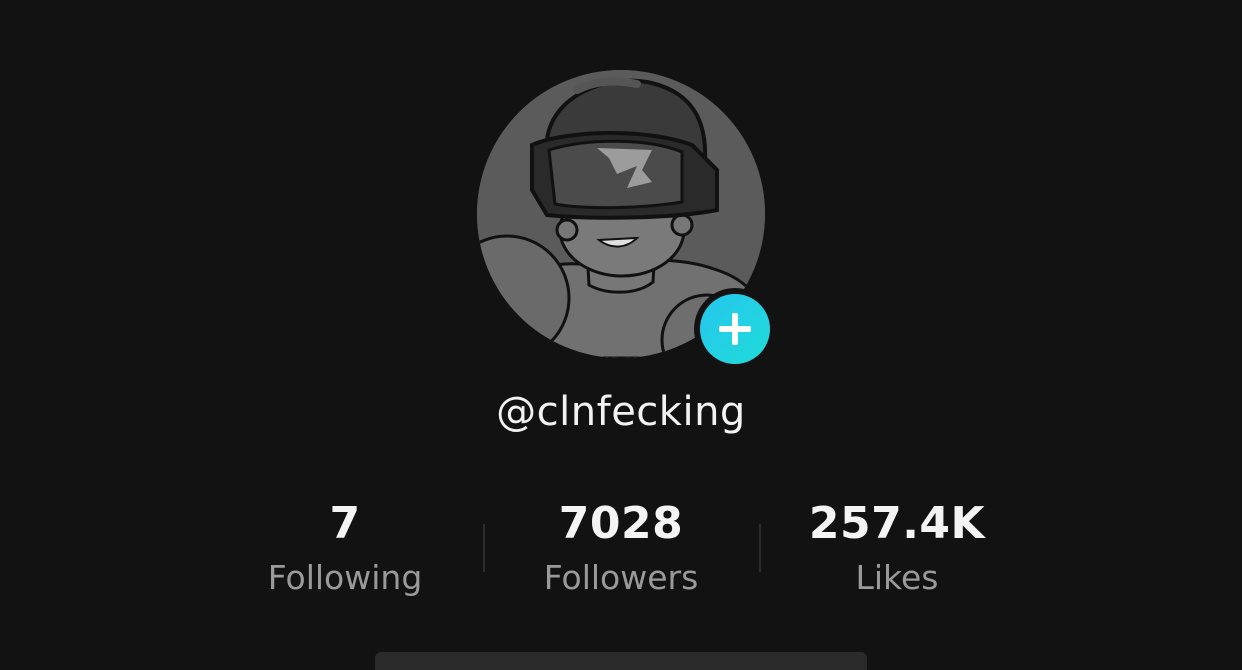  I want to click on follow-plus-button, so click(735, 329).